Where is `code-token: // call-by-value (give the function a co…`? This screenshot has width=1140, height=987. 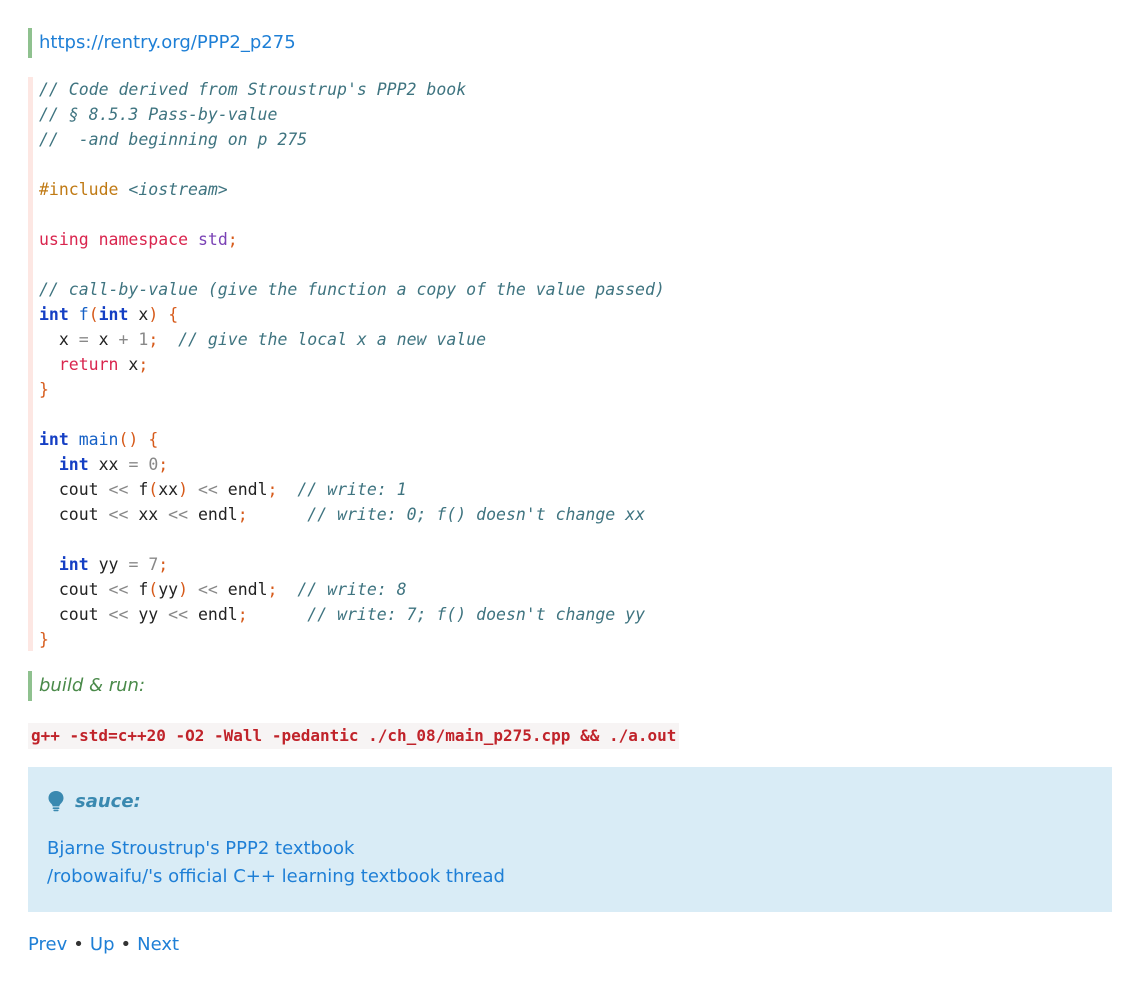 code-token: // call-by-value (give the function a co… is located at coordinates (352, 289).